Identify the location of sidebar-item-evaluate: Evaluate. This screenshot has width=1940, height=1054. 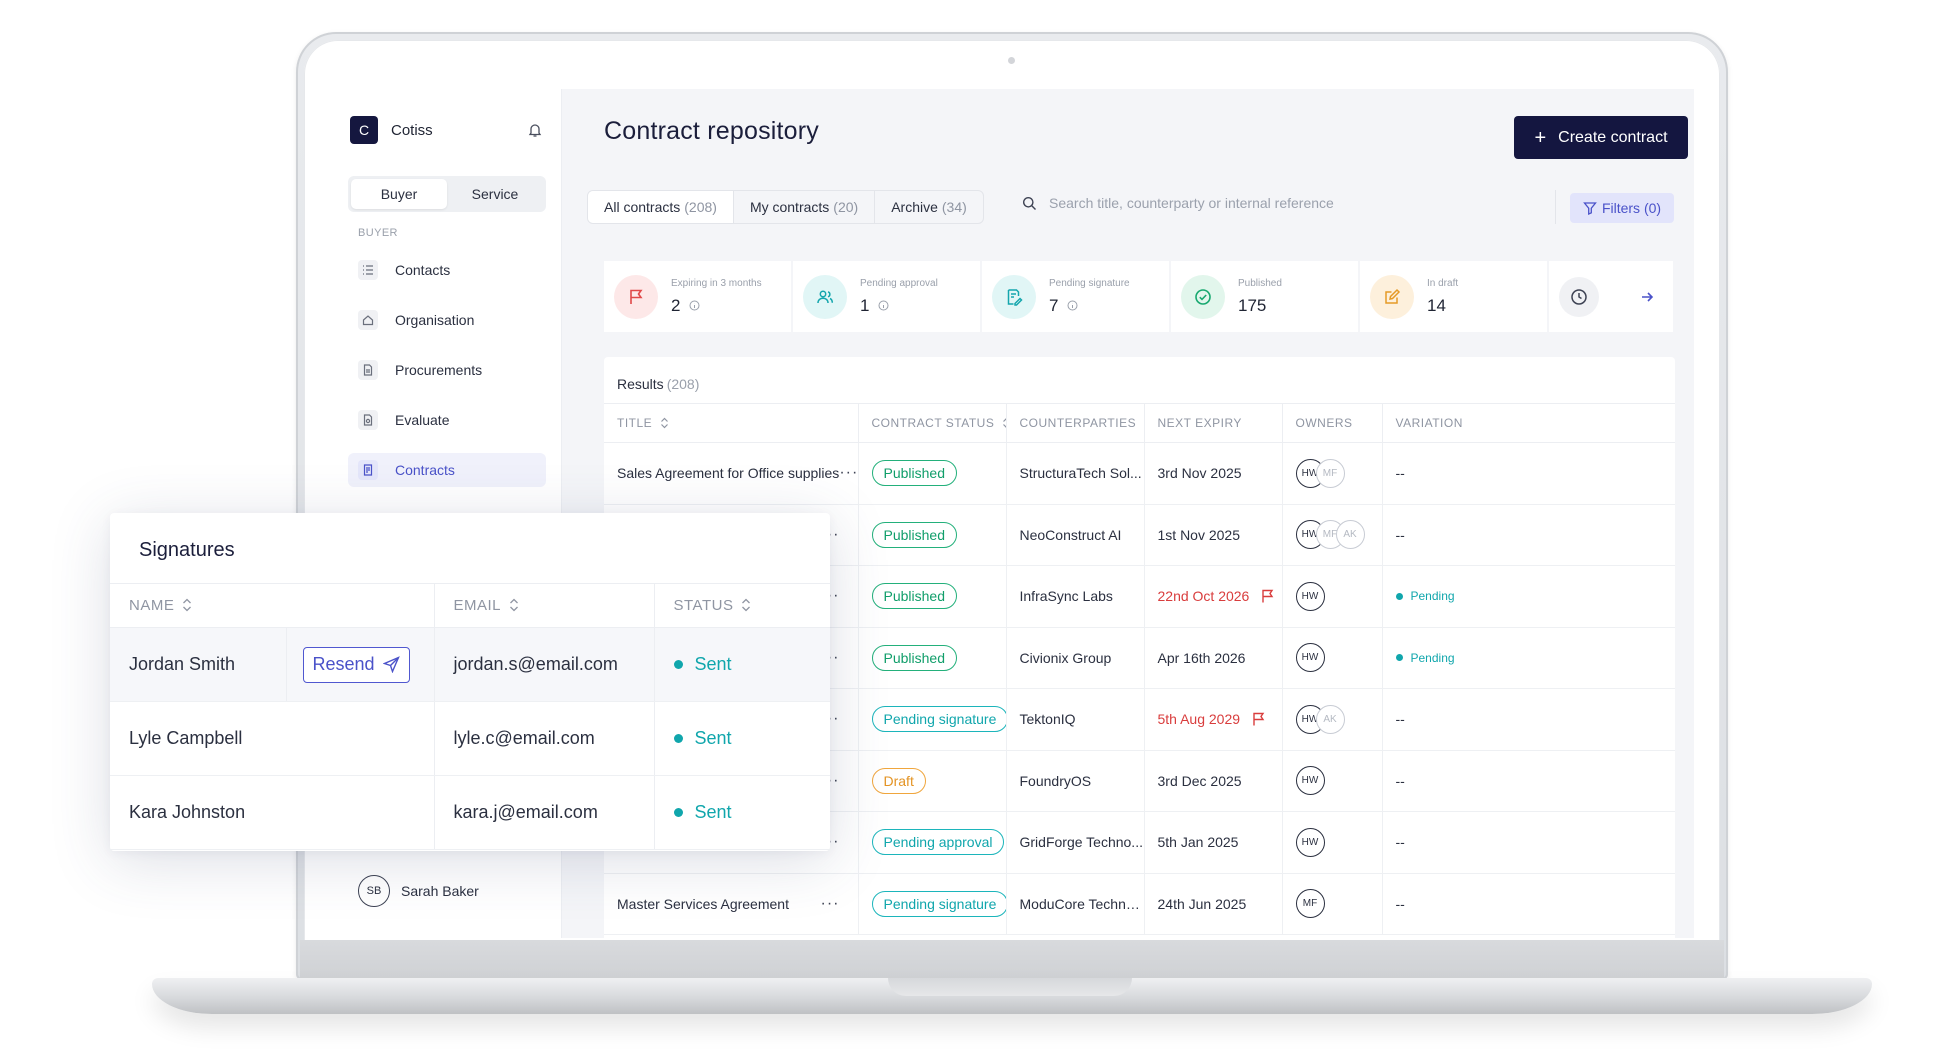
(447, 420).